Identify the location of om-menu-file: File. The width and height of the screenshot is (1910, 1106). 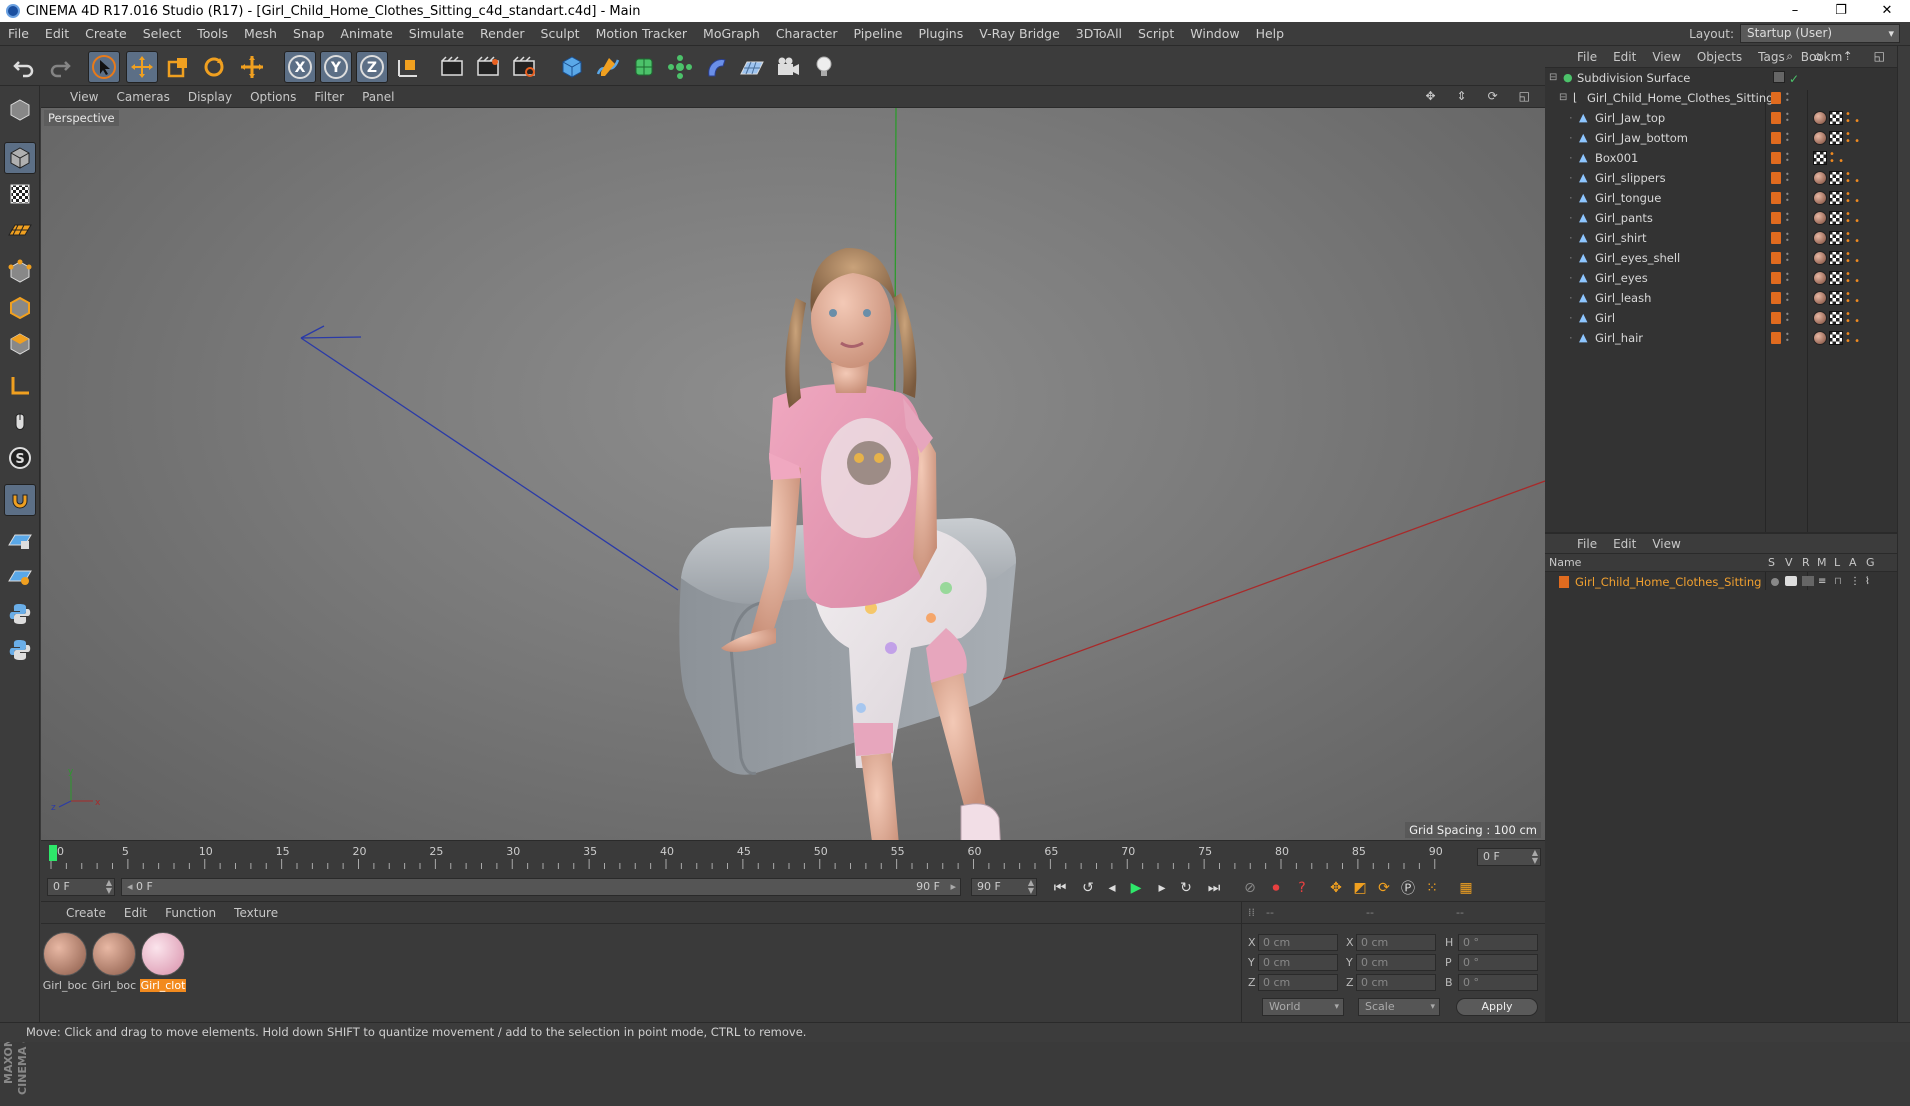
(1587, 57).